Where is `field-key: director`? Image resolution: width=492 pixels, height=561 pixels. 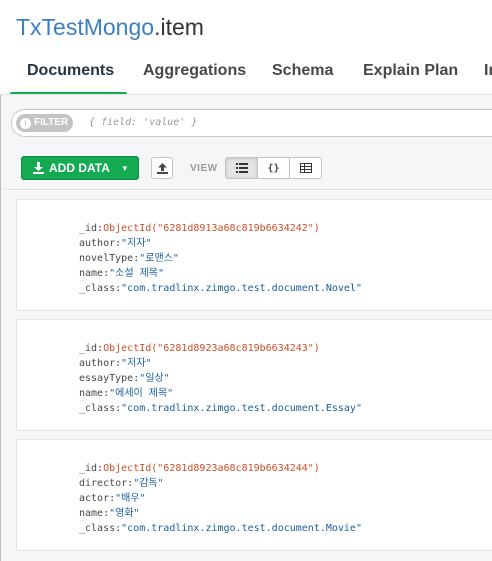
field-key: director is located at coordinates (103, 483).